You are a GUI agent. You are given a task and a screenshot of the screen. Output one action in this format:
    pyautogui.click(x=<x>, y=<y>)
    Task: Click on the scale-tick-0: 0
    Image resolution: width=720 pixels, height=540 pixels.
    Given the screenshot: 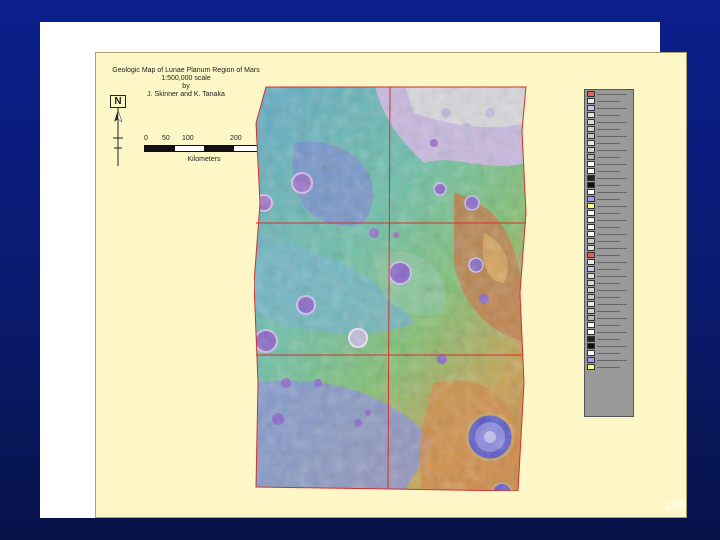 What is the action you would take?
    pyautogui.click(x=146, y=138)
    